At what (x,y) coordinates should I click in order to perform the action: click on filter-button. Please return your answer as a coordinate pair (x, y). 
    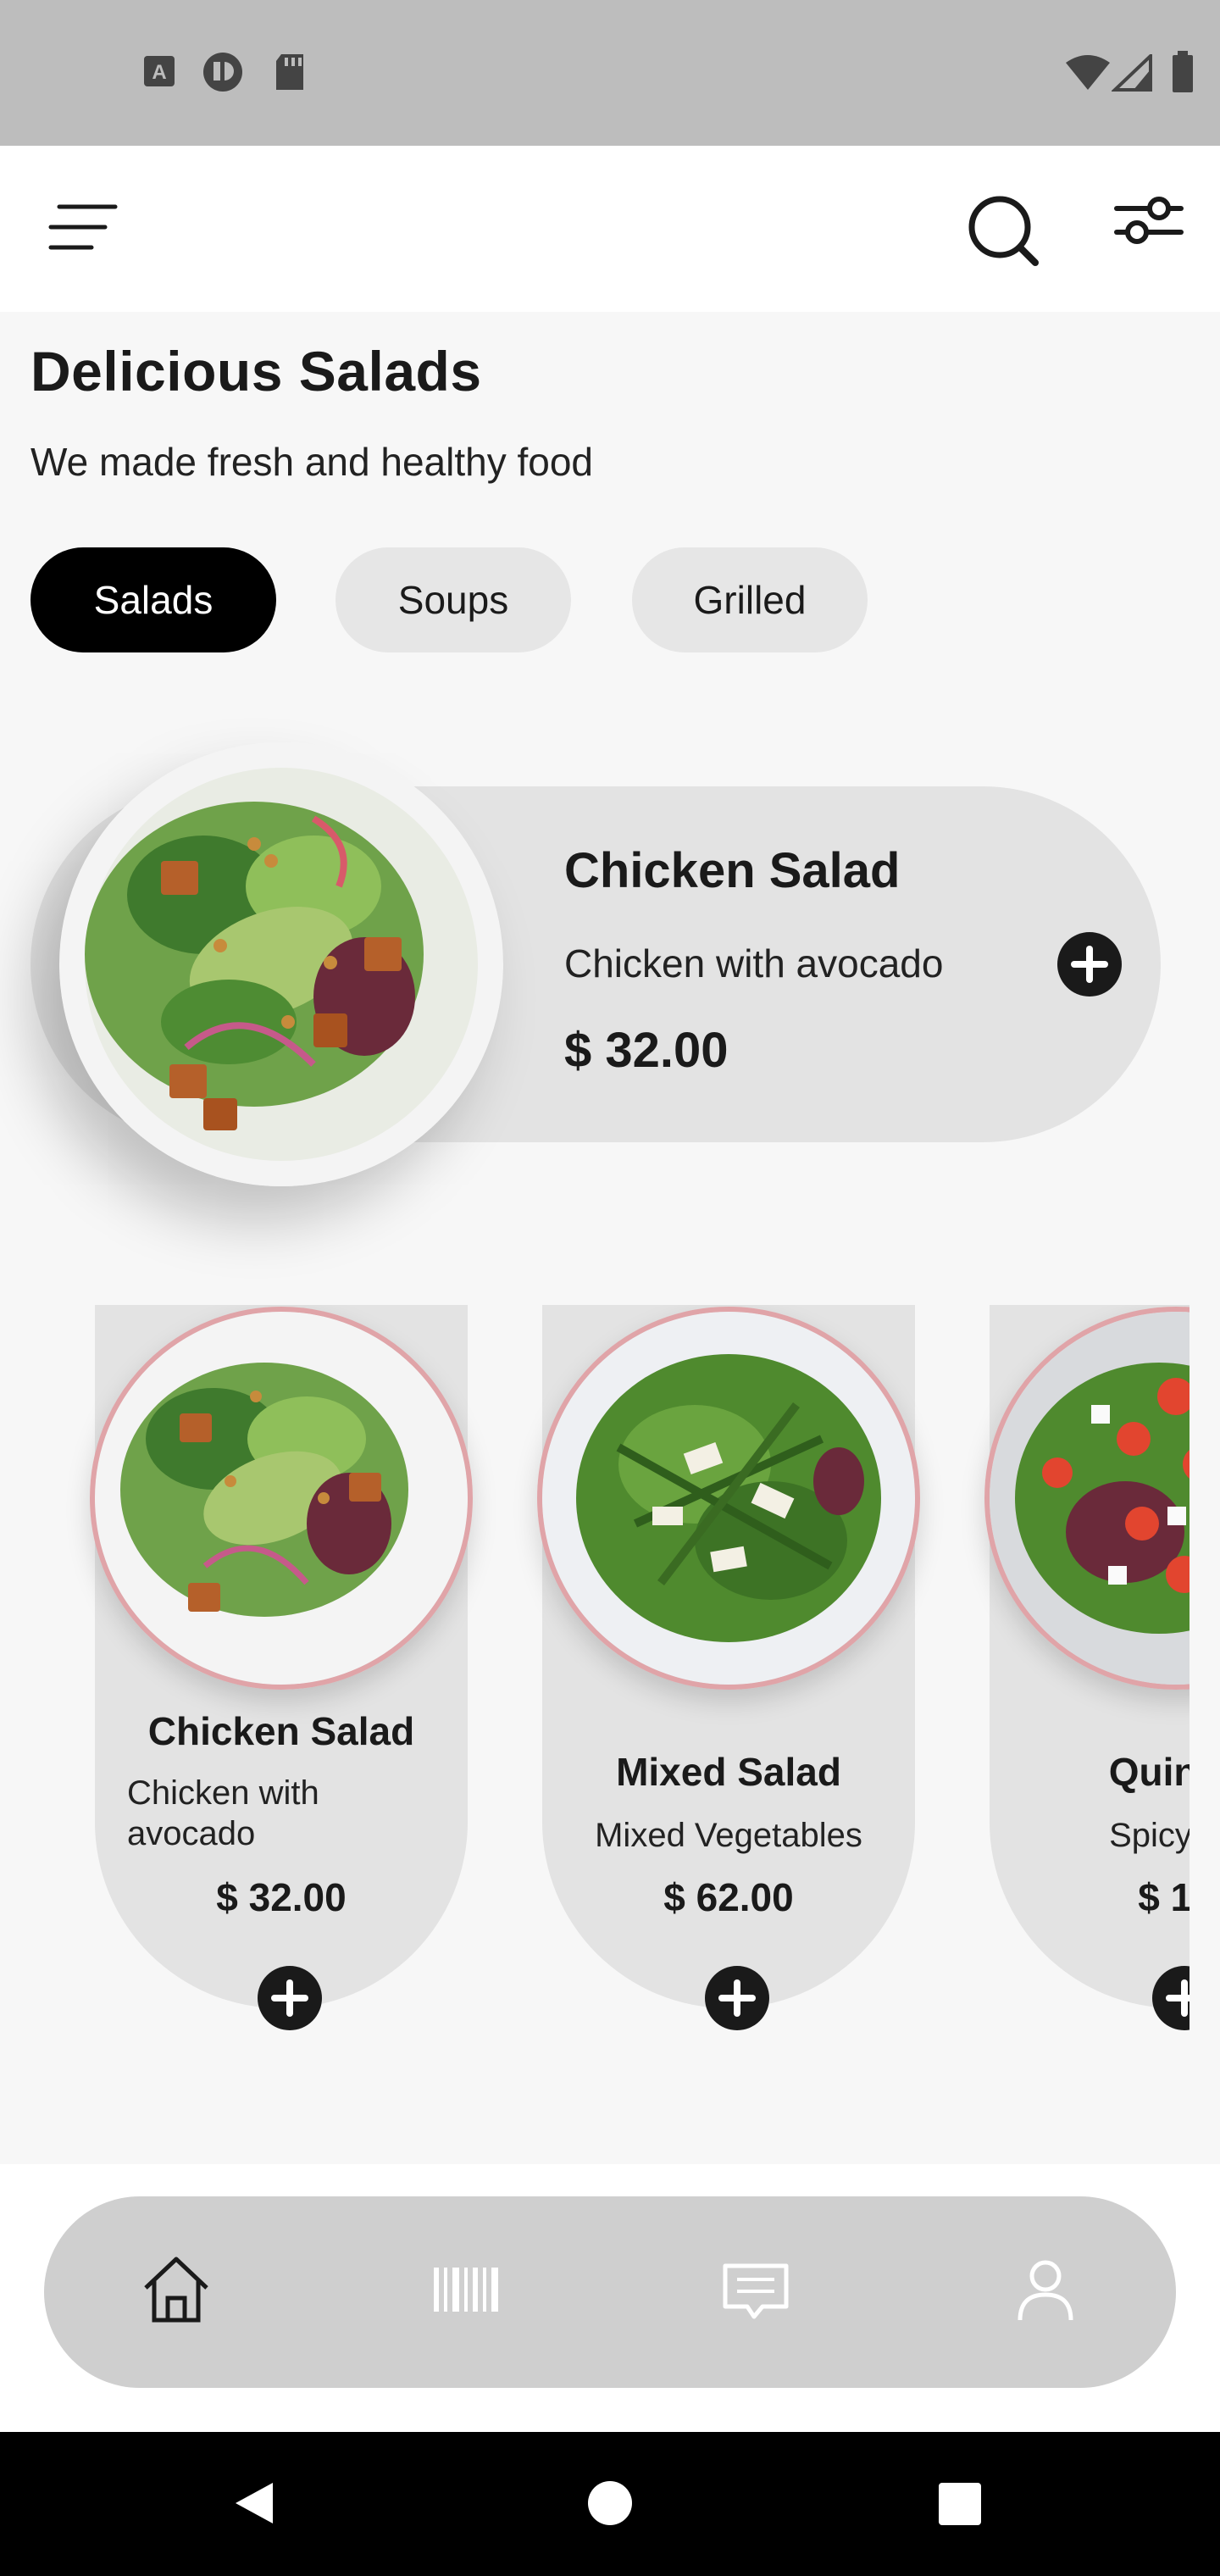
    Looking at the image, I should click on (1147, 223).